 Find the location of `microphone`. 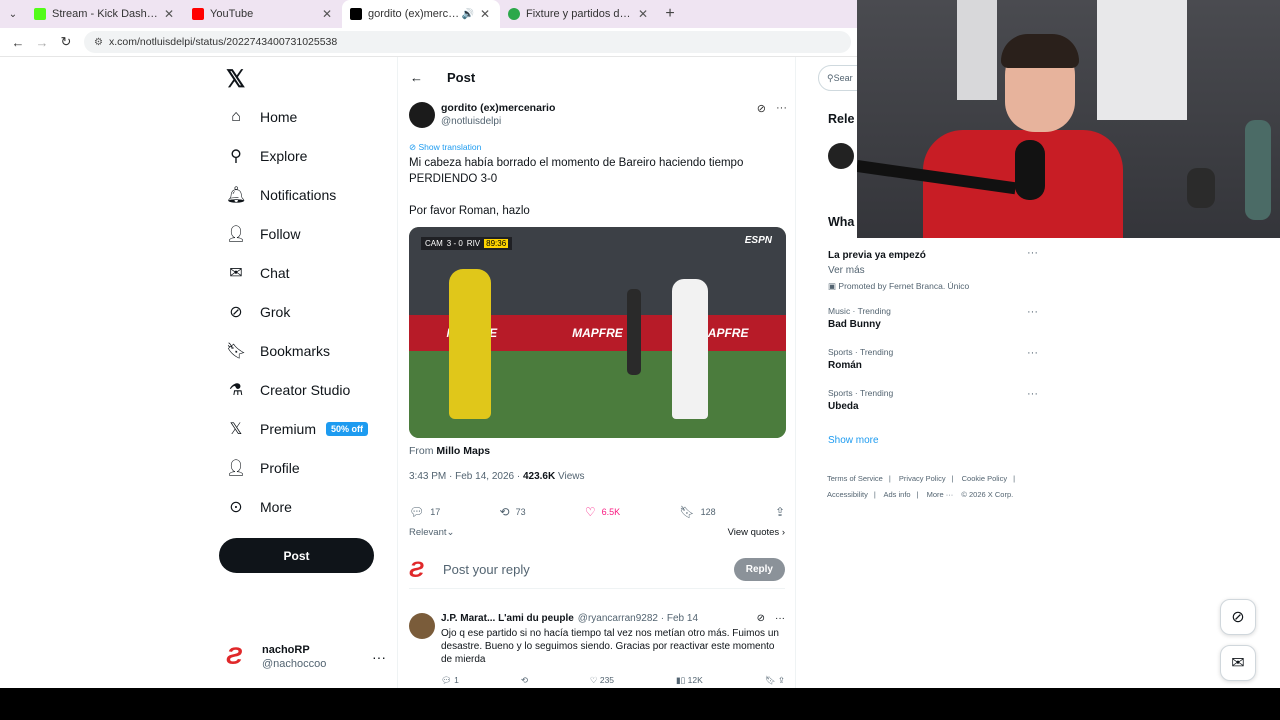

microphone is located at coordinates (1030, 170).